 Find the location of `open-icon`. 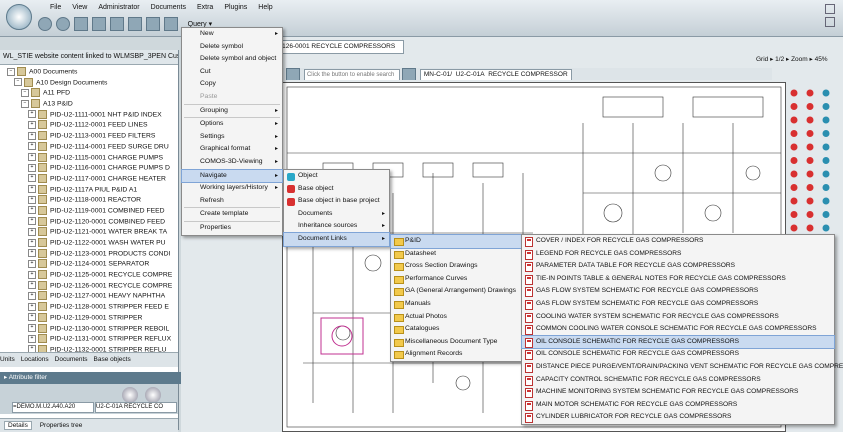

open-icon is located at coordinates (98, 24).